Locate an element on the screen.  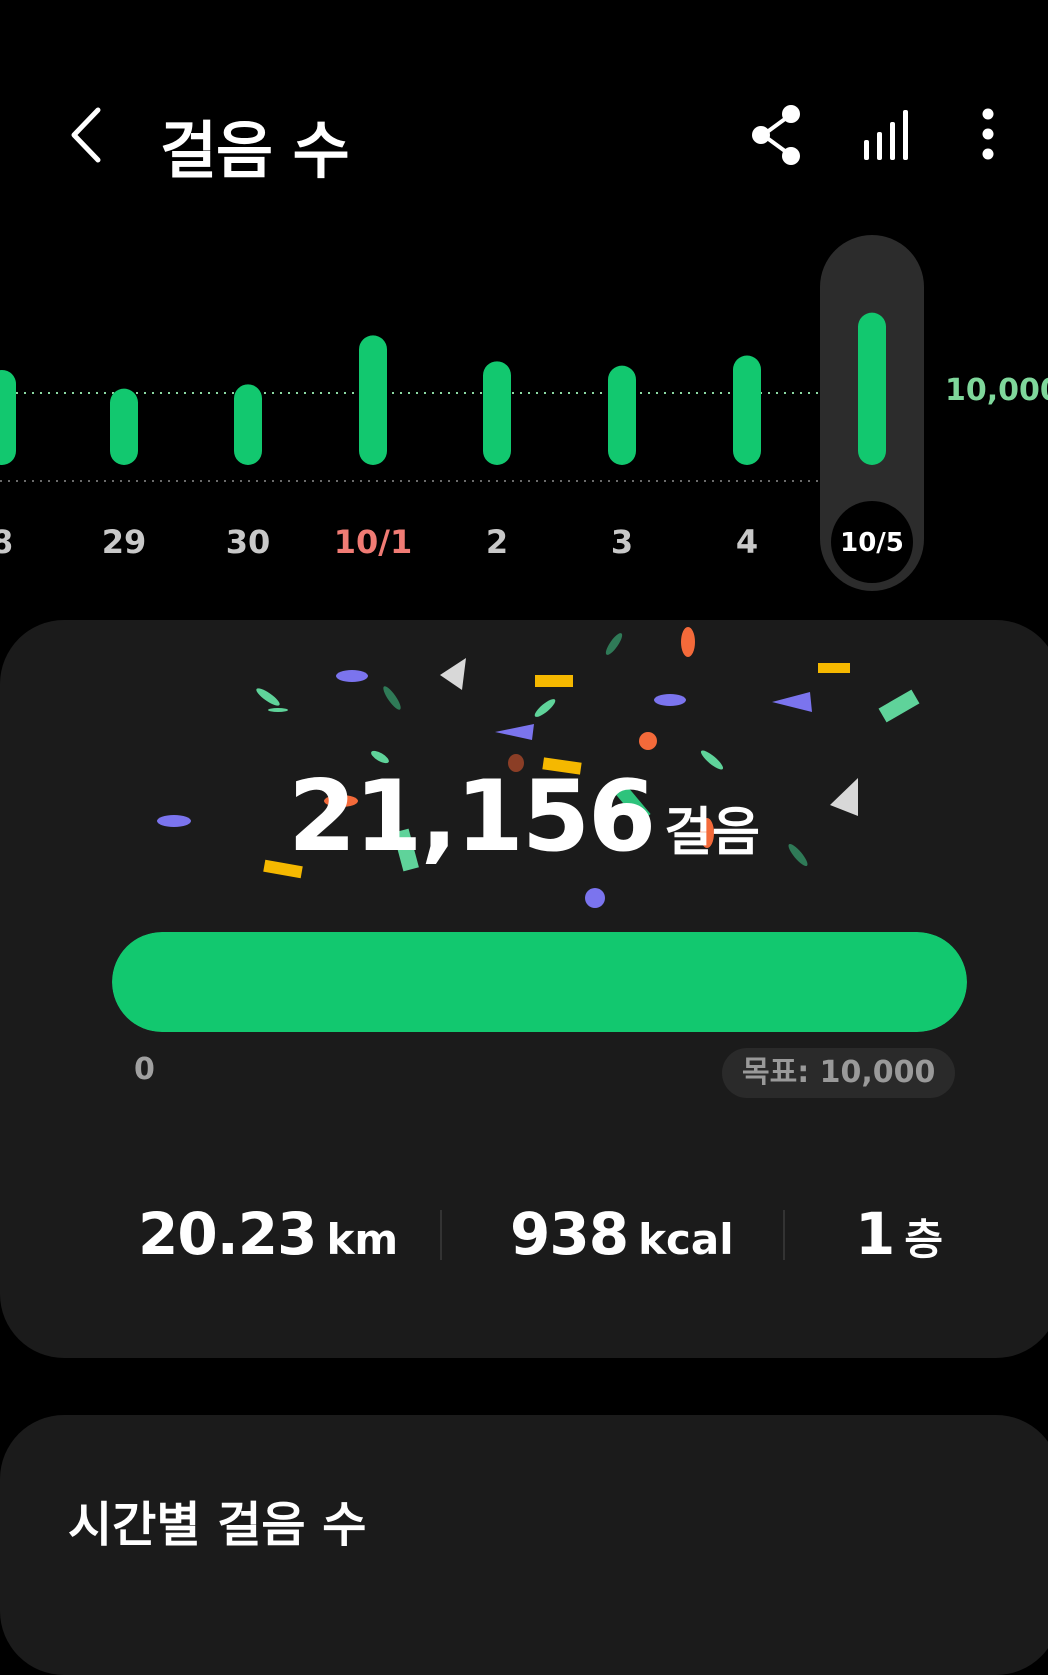
app-header: 걸음 수 is located at coordinates (524, 125).